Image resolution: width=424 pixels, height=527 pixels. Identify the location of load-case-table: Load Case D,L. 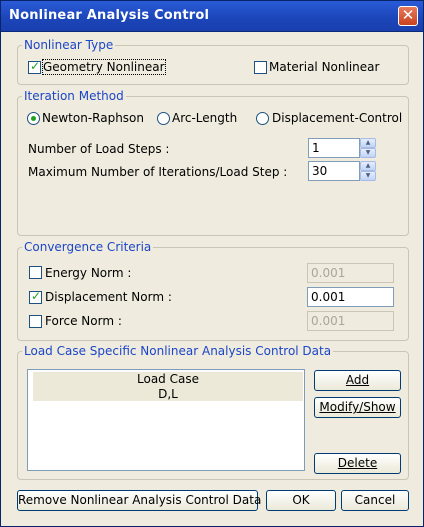
(166, 420).